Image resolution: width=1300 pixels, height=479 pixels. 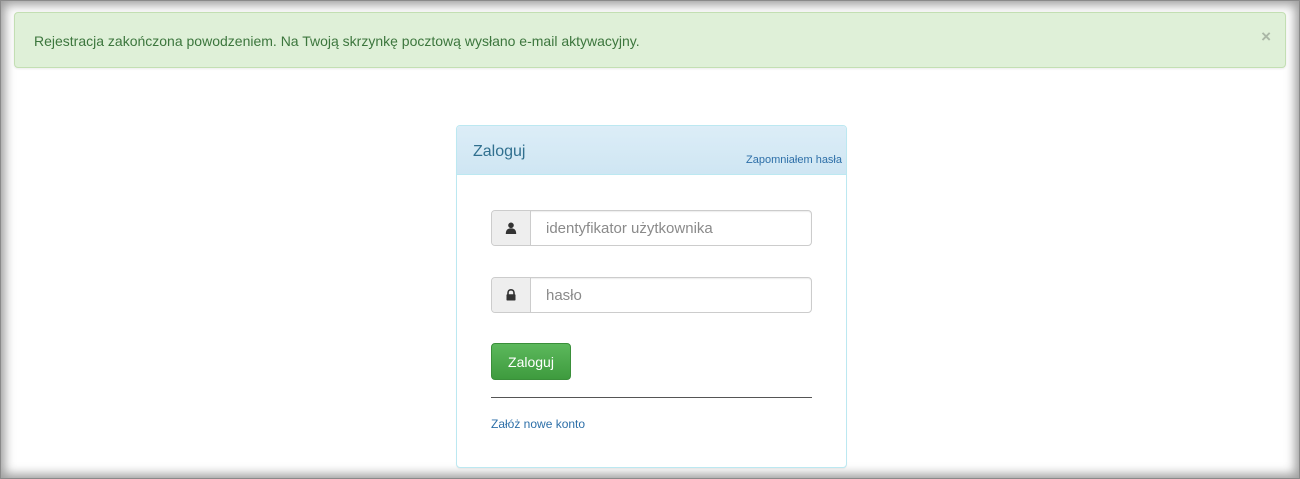 What do you see at coordinates (651, 150) in the screenshot?
I see `login-panel-heading: Zaloguj Zapomniałem hasła` at bounding box center [651, 150].